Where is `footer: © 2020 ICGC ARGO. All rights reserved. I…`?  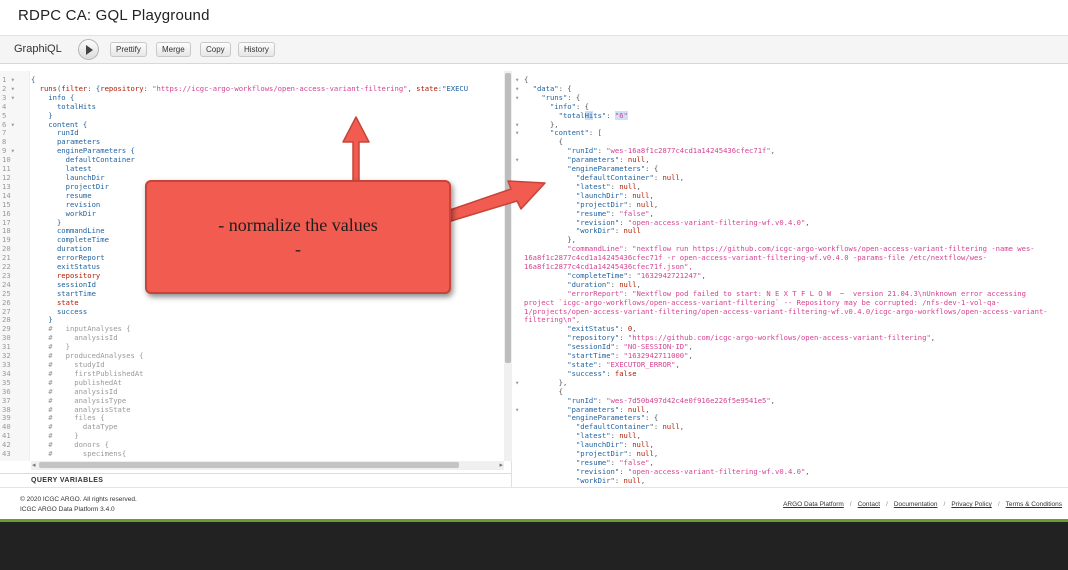 footer: © 2020 ICGC ARGO. All rights reserved. I… is located at coordinates (534, 503).